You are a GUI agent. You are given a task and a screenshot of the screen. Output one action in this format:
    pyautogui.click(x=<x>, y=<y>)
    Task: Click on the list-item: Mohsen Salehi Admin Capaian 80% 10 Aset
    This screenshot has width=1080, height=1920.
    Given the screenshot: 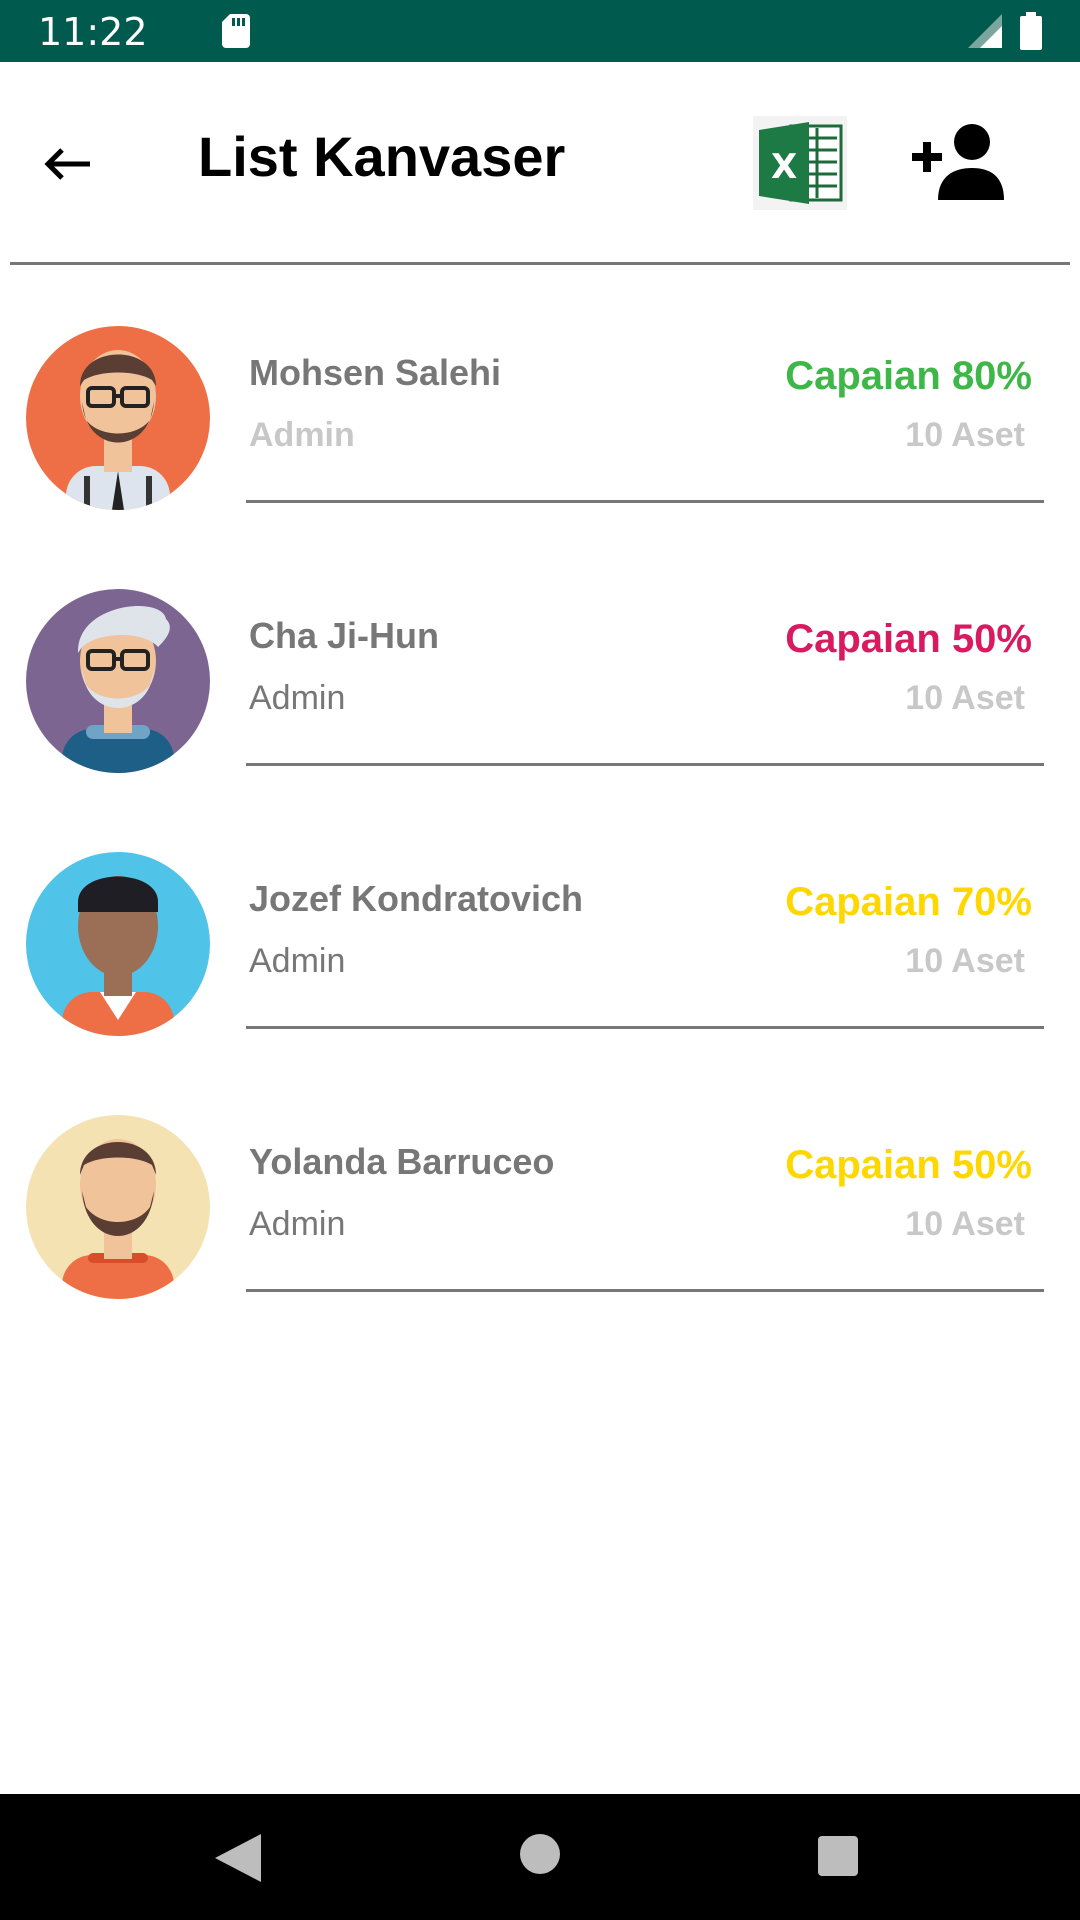 What is the action you would take?
    pyautogui.click(x=540, y=395)
    